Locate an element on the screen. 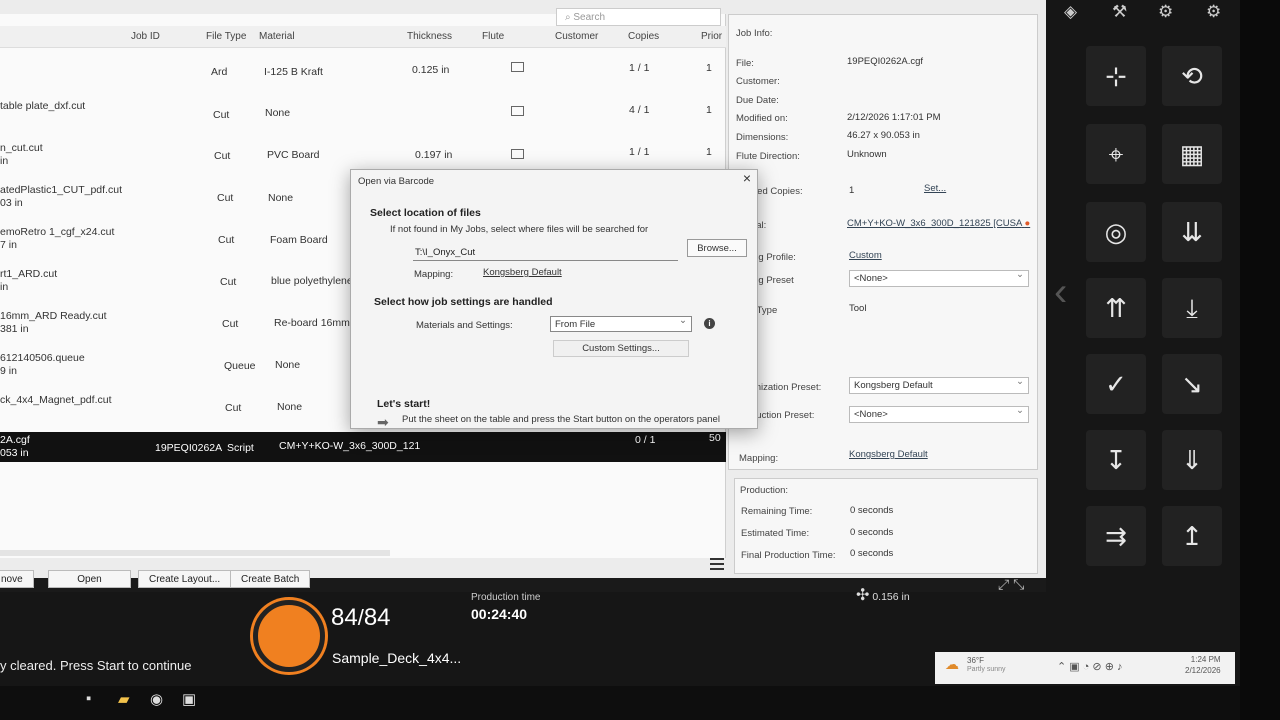 The width and height of the screenshot is (1280, 720). expand-icon: ⤢ ⤡ is located at coordinates (1011, 584).